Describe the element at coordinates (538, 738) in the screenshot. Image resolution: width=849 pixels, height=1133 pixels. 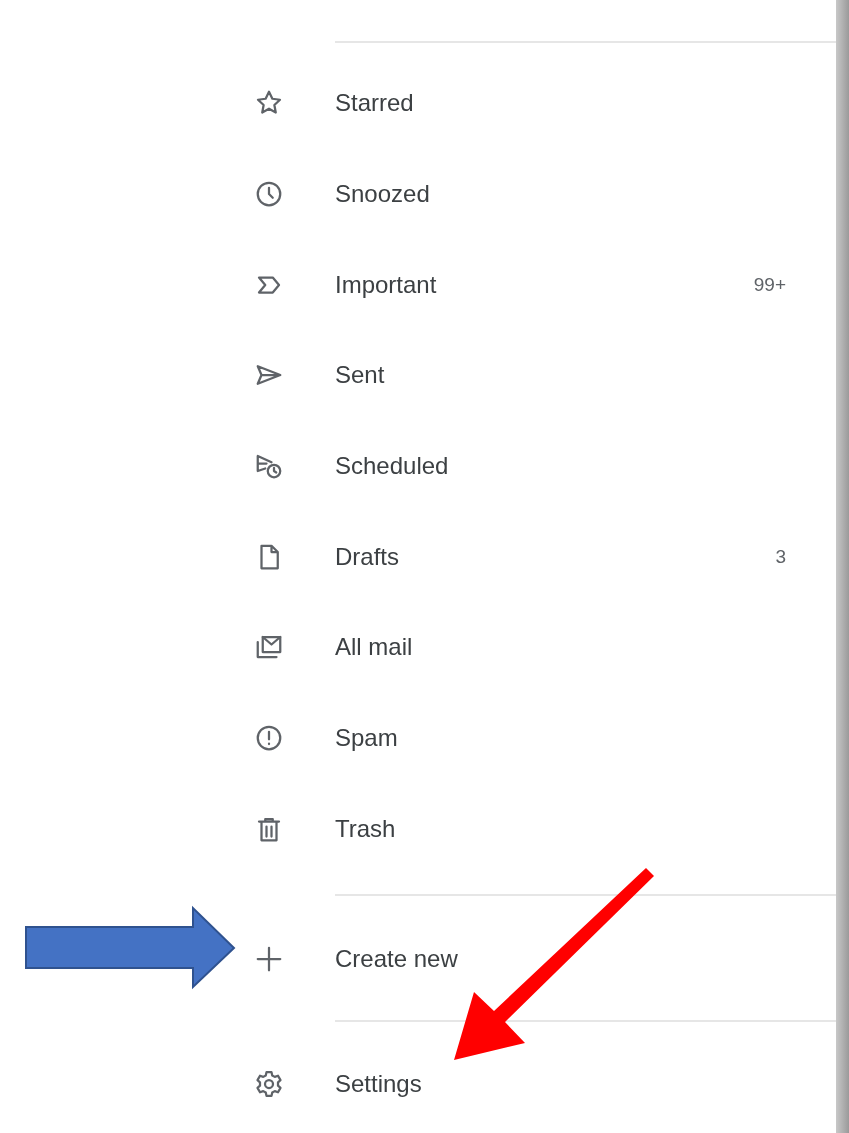
I see `drawer-item: Spam` at that location.